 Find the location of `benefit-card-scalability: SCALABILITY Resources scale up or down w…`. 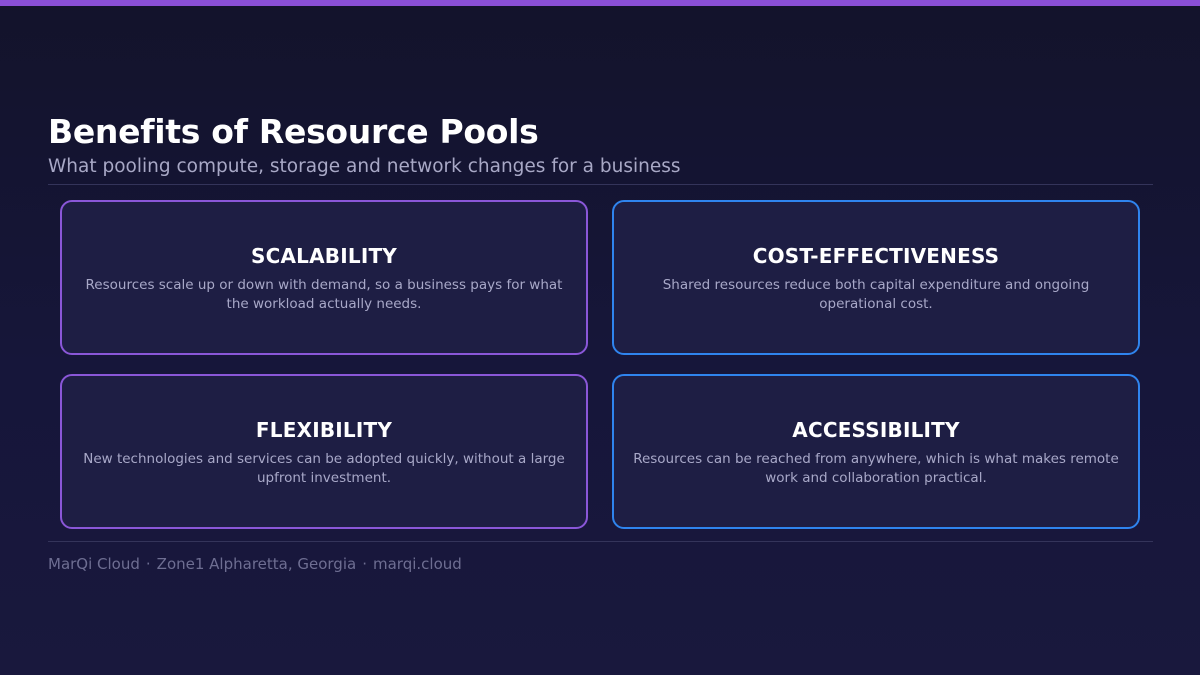

benefit-card-scalability: SCALABILITY Resources scale up or down w… is located at coordinates (324, 277).